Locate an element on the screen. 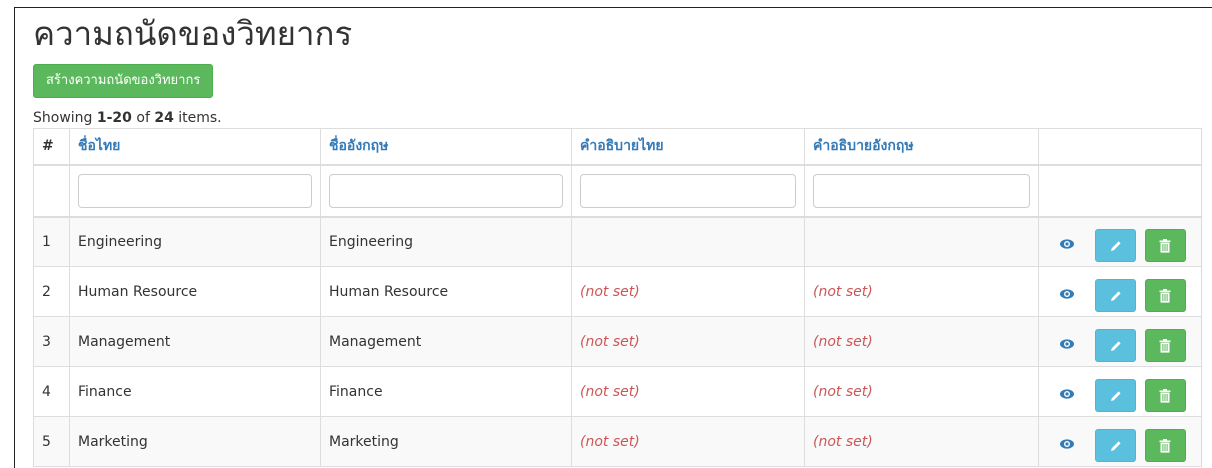 The height and width of the screenshot is (468, 1212). filter-input-desc-en is located at coordinates (921, 190).